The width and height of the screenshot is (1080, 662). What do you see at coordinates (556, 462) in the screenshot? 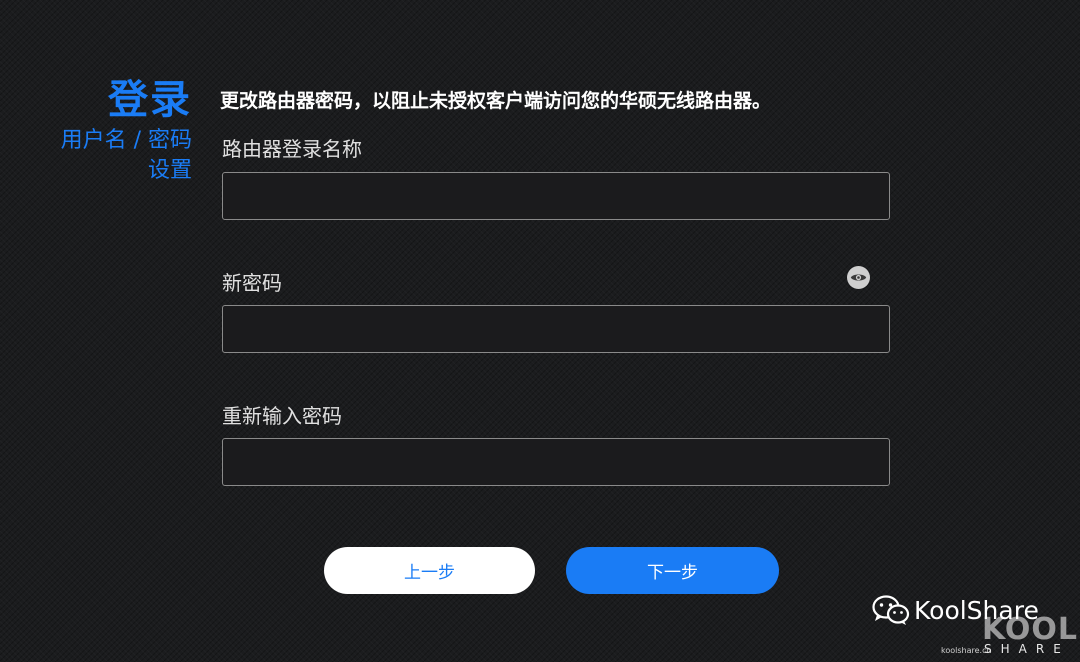
I see `confirm-password-input` at bounding box center [556, 462].